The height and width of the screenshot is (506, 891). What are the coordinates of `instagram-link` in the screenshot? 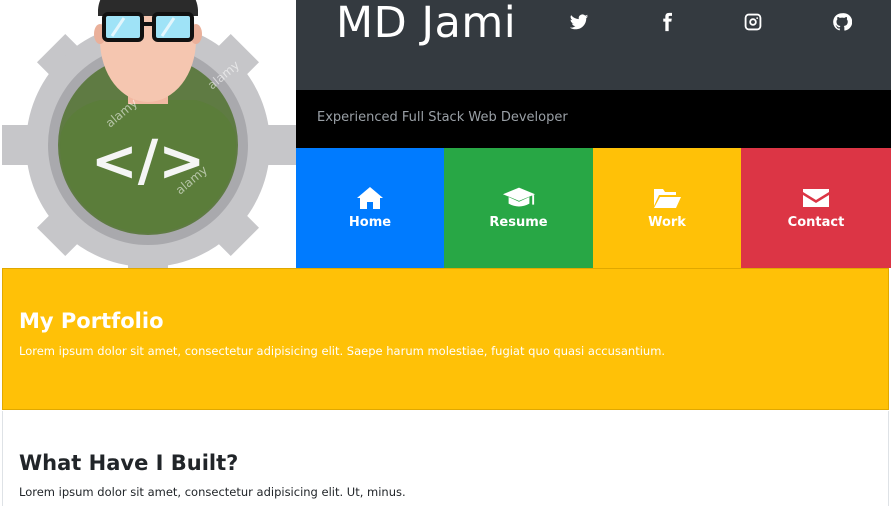 It's located at (753, 22).